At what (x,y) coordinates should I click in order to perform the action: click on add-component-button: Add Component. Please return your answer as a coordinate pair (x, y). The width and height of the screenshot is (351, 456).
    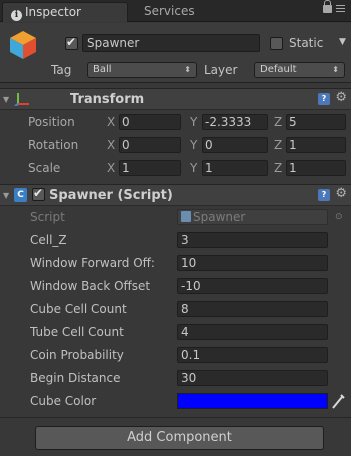
    Looking at the image, I should click on (179, 438).